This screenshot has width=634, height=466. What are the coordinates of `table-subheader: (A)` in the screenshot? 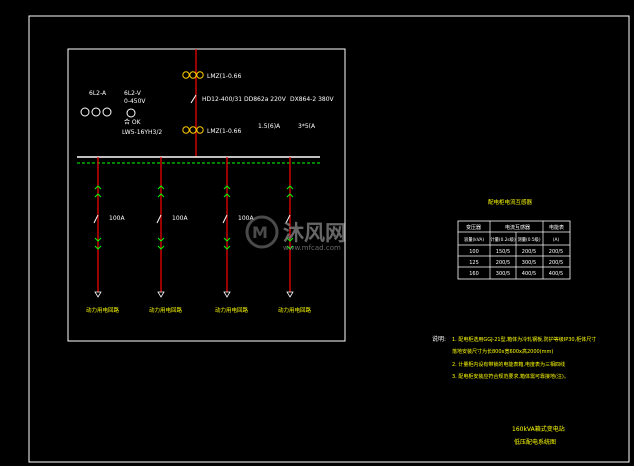 It's located at (556, 240).